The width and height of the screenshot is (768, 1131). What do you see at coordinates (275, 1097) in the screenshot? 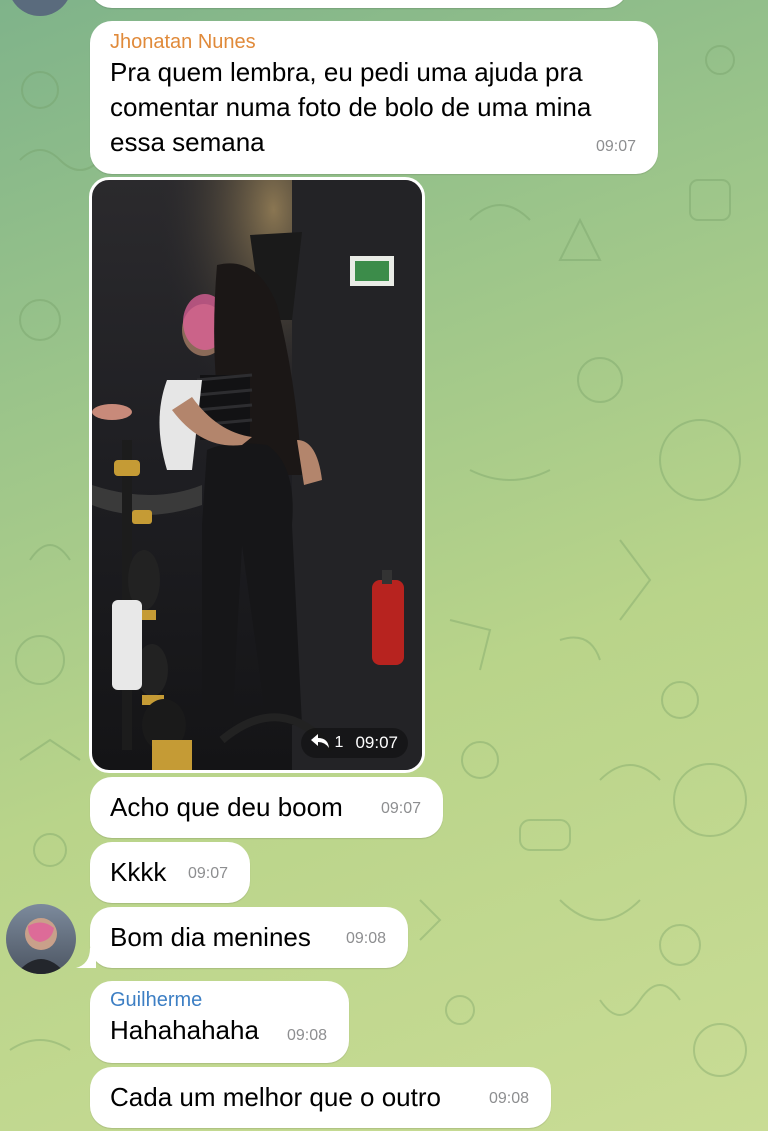
I see `message-text: Cada um melhor que o outro` at bounding box center [275, 1097].